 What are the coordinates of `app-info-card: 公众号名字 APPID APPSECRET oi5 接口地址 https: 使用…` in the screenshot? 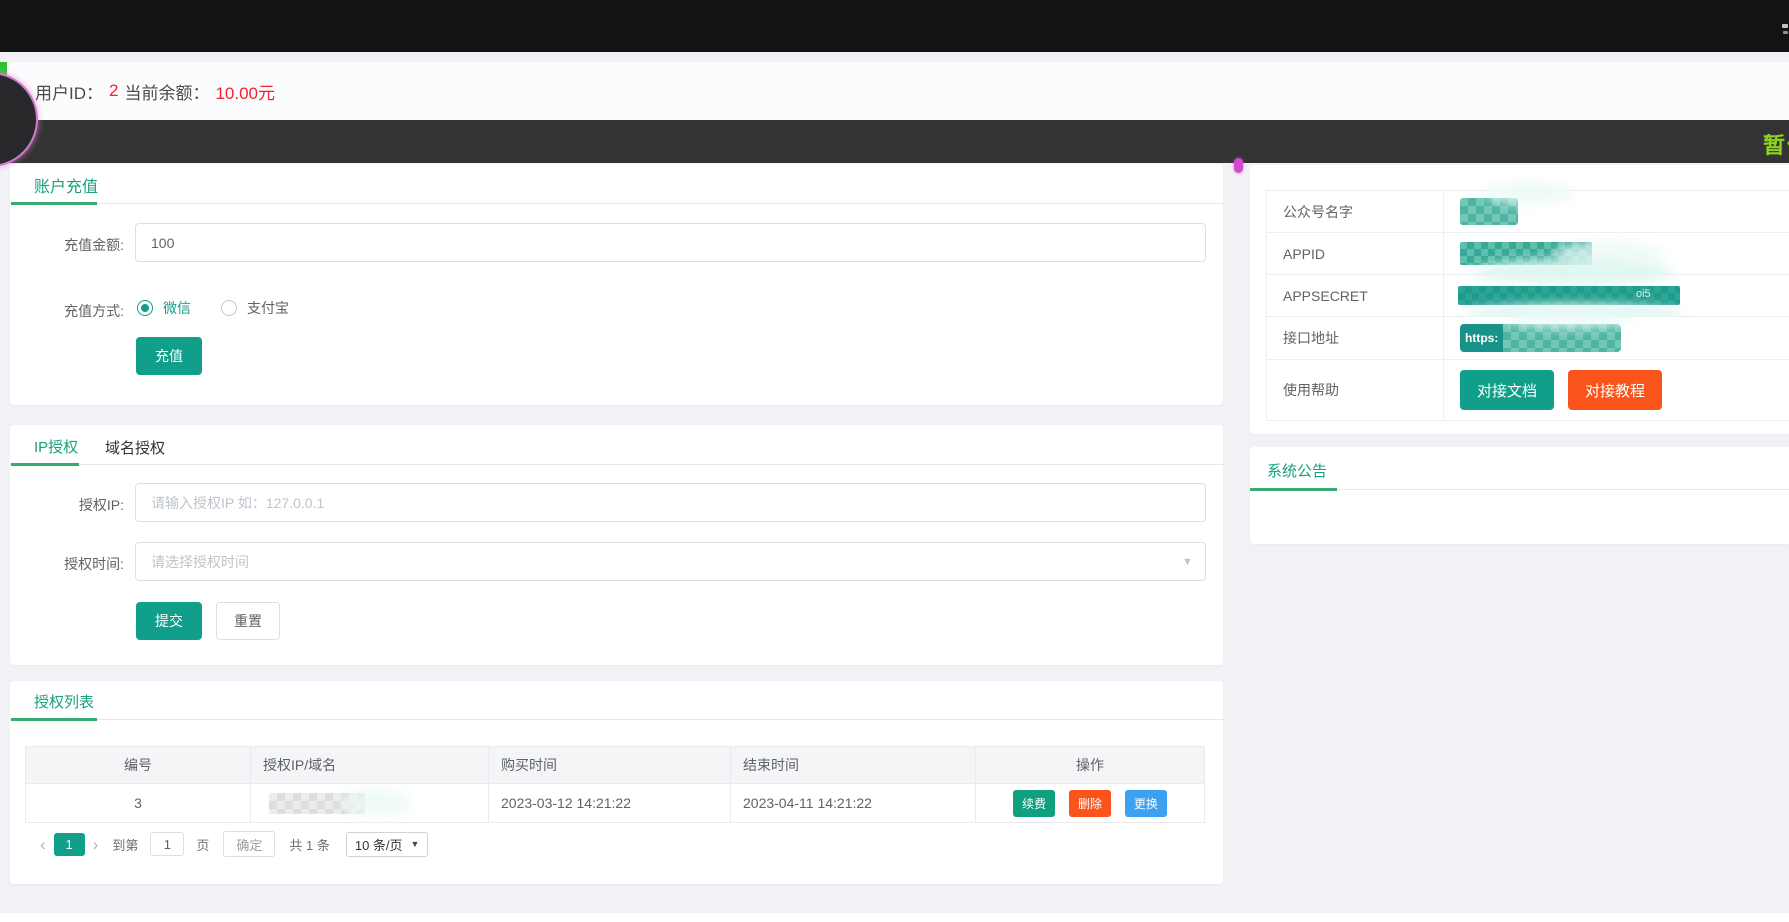 It's located at (1519, 299).